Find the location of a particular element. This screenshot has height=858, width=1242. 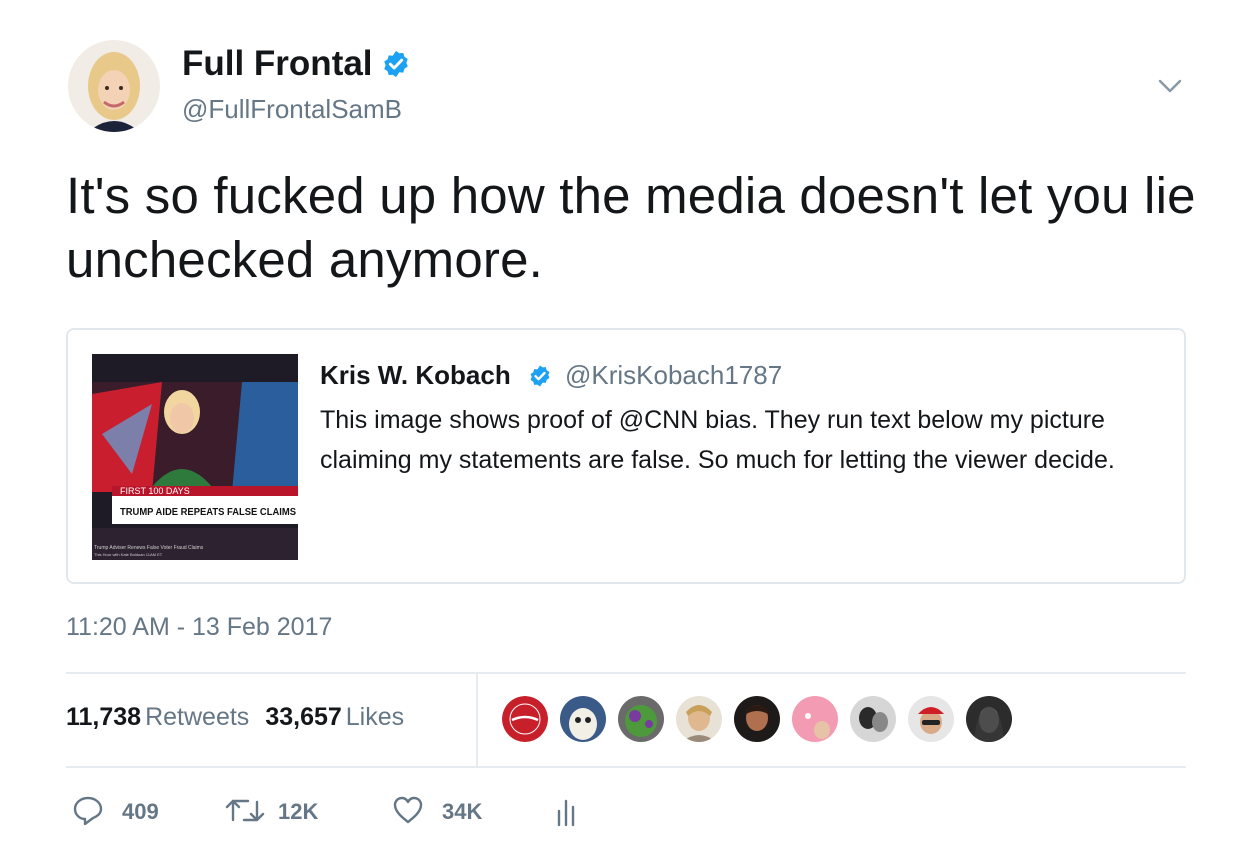

green-alien-avatar is located at coordinates (641, 719).